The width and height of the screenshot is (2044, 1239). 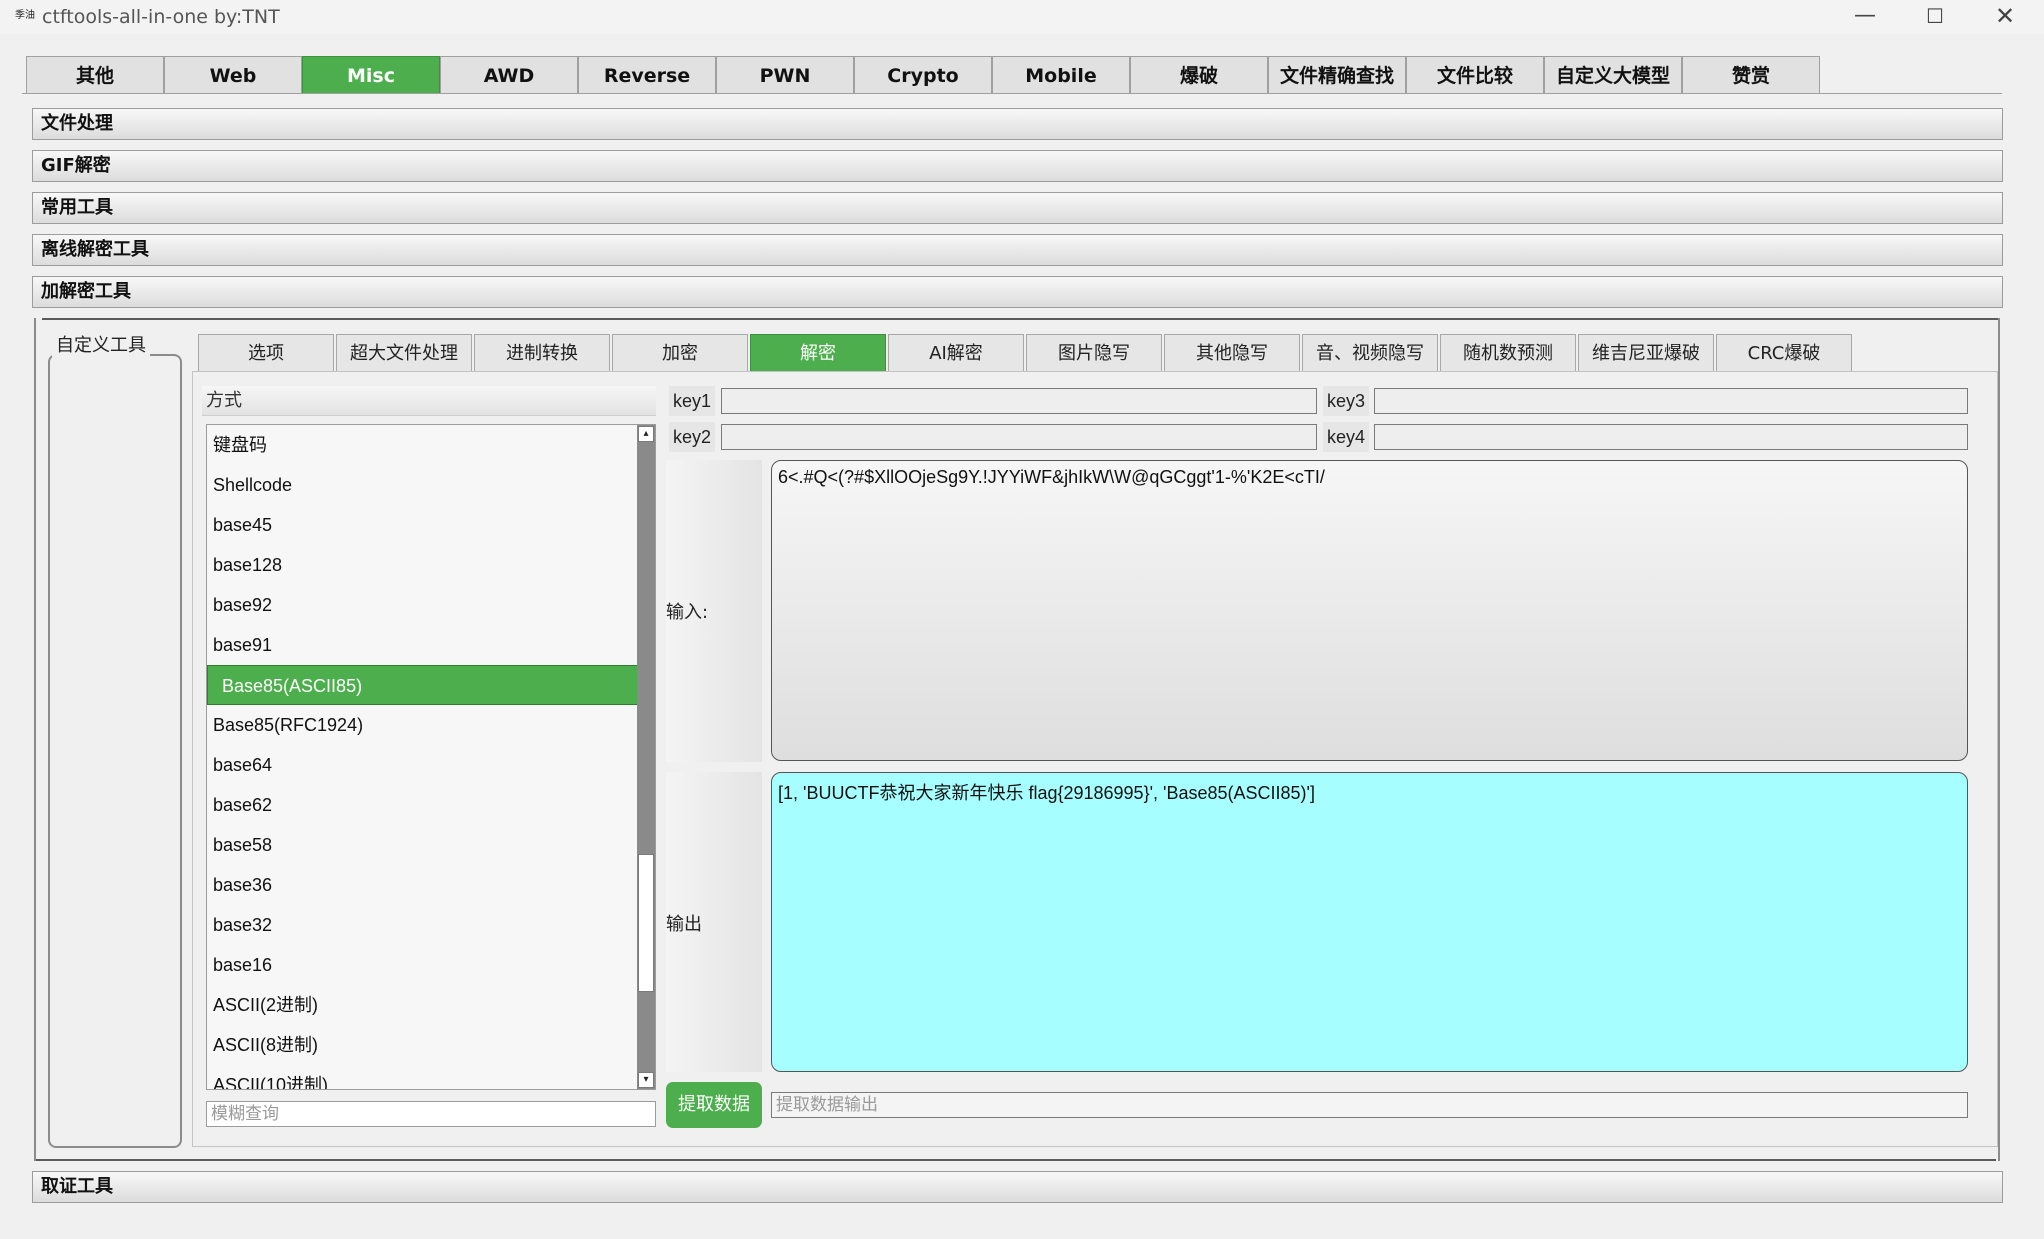 I want to click on tab-large-file: 超大文件处理, so click(x=404, y=353).